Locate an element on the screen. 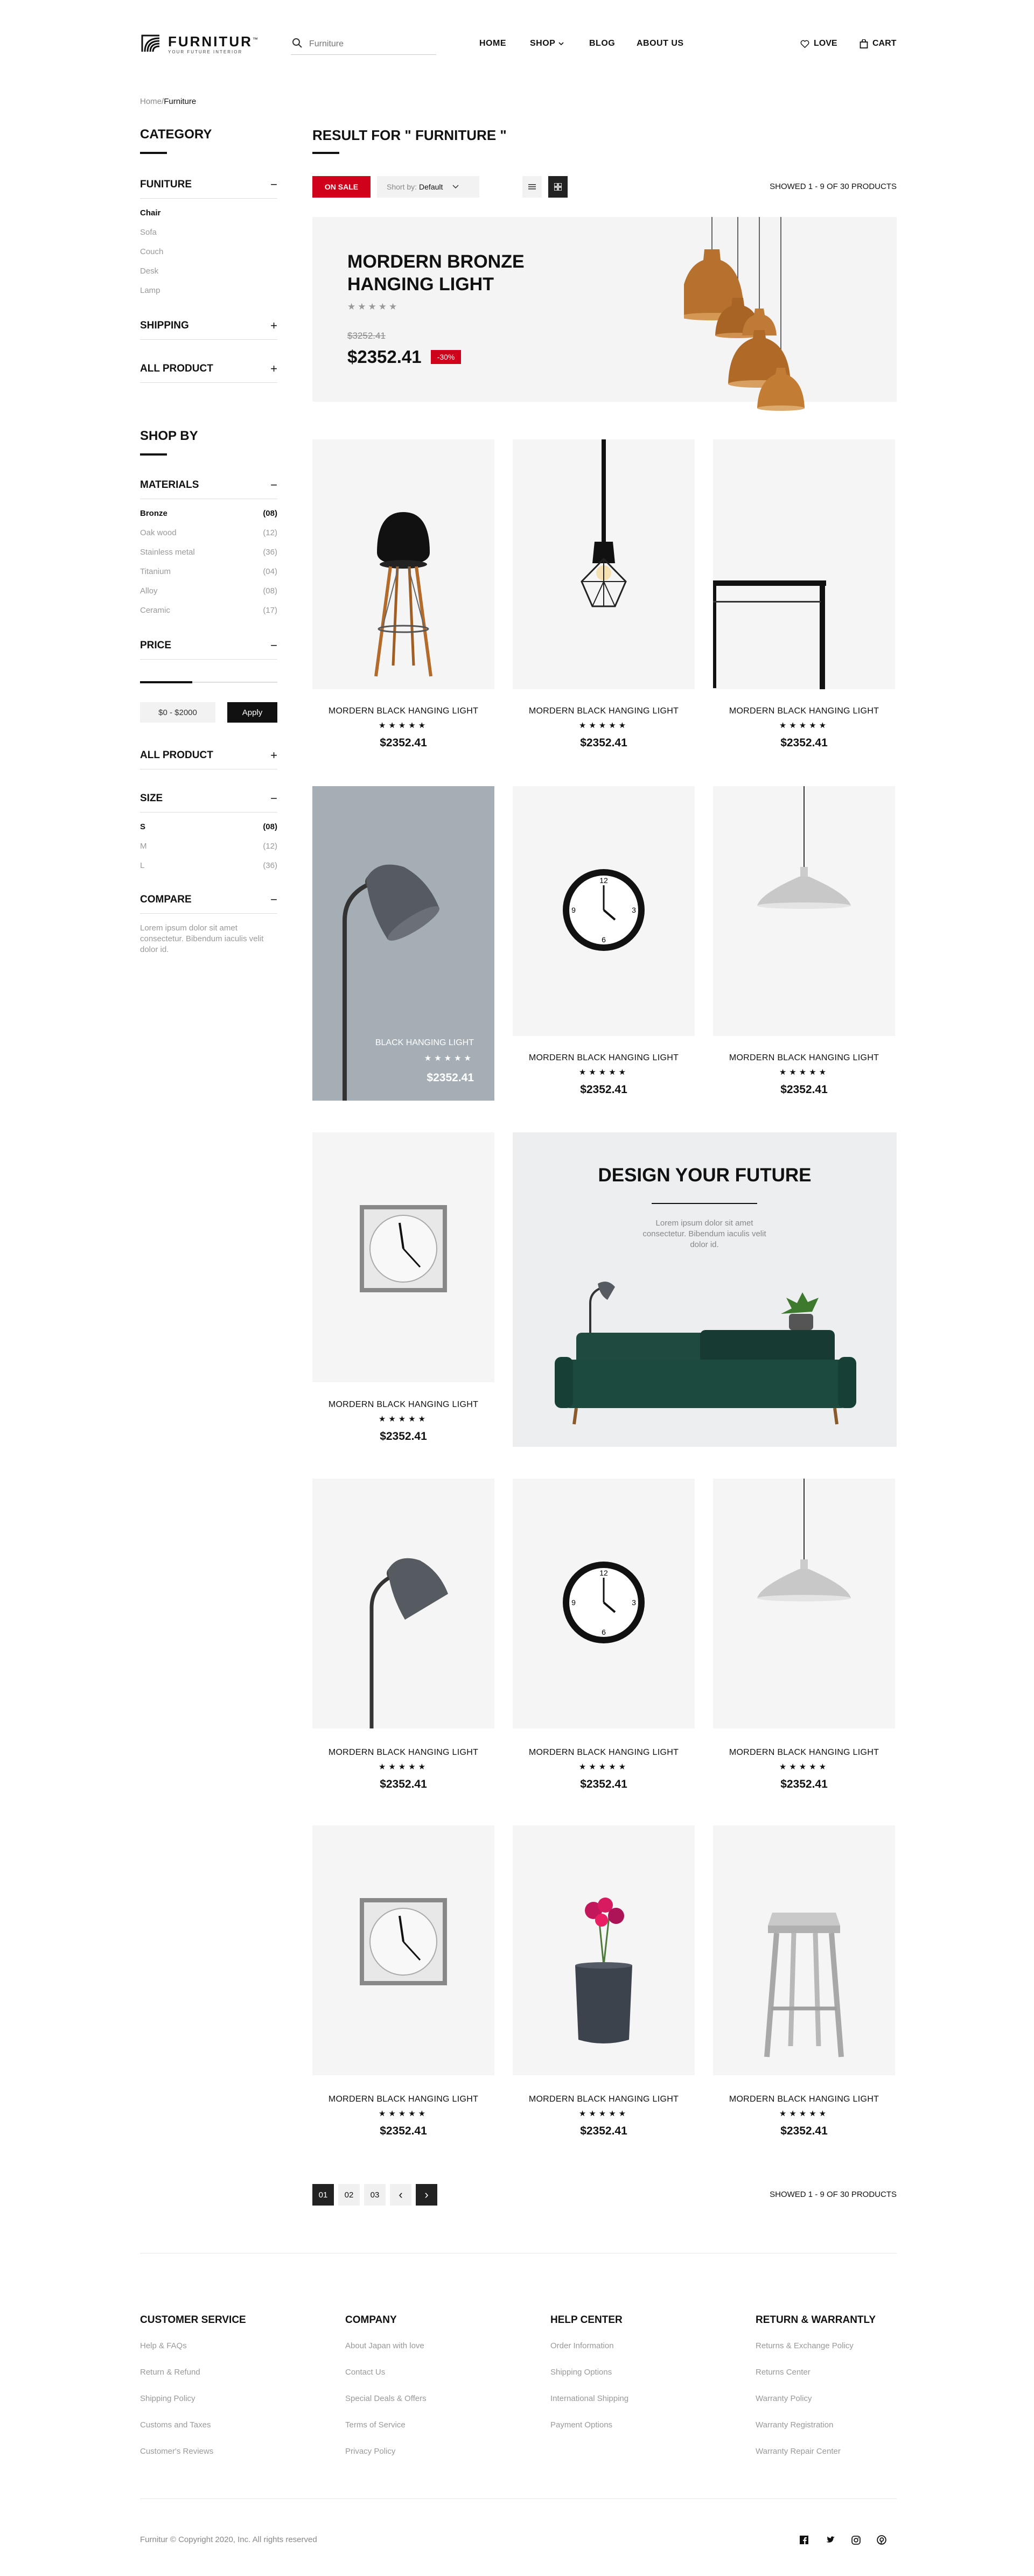 This screenshot has height=2576, width=1034. search-box is located at coordinates (363, 44).